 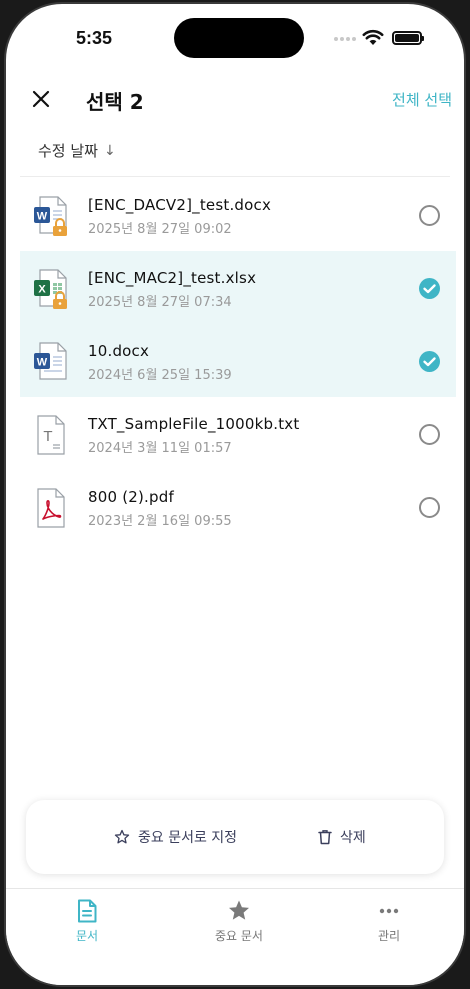 I want to click on mark-important-label: 중요 문서로 지정, so click(x=188, y=838).